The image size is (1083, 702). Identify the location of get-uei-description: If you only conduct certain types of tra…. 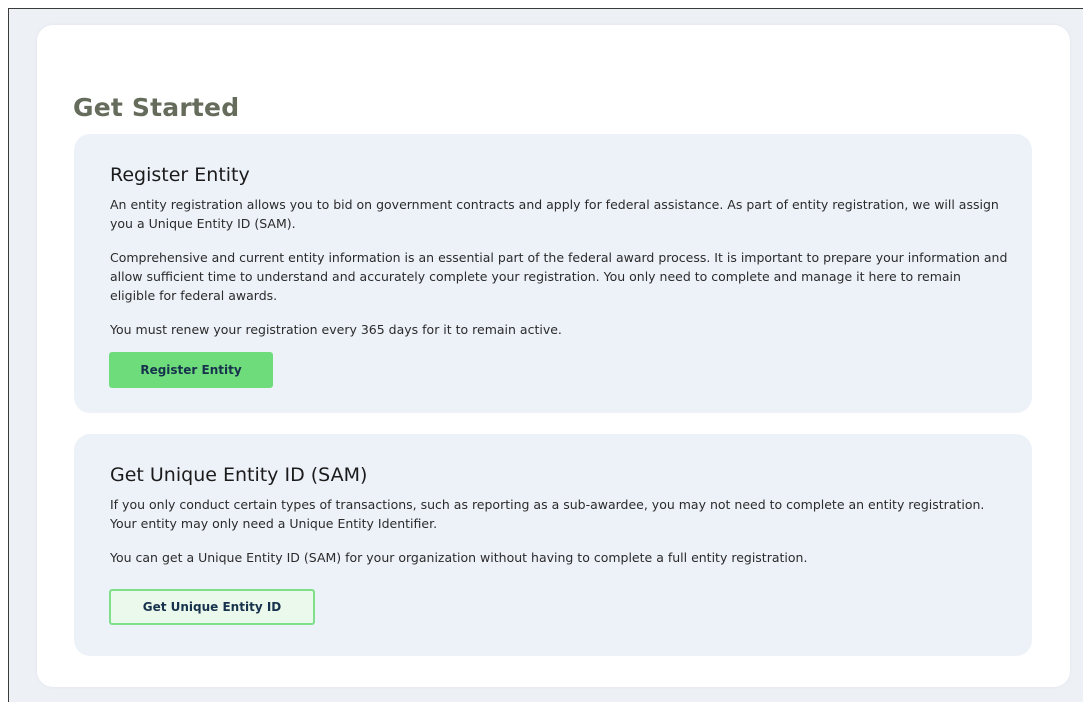
(547, 514).